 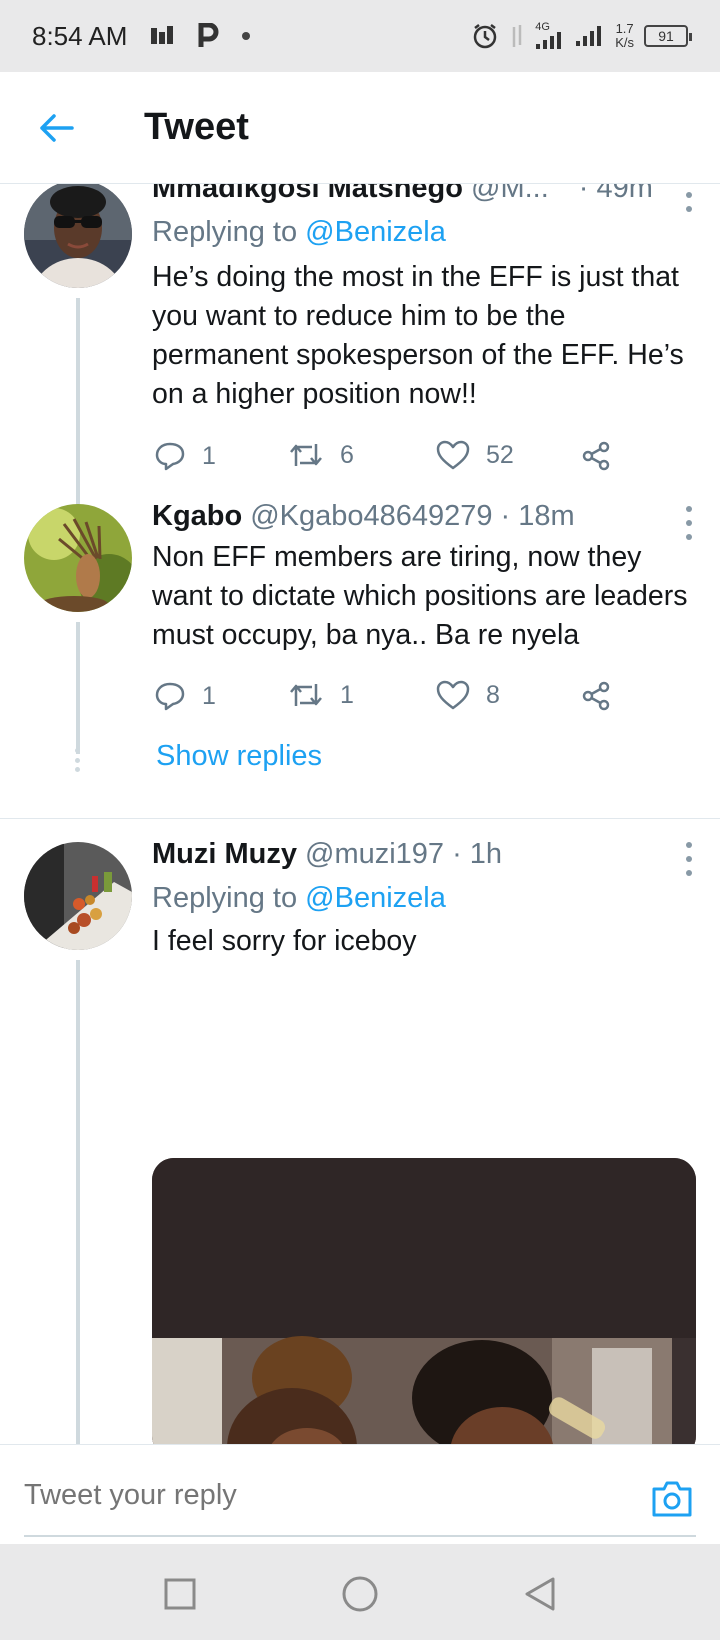 What do you see at coordinates (542, 27) in the screenshot?
I see `network-type: 4G` at bounding box center [542, 27].